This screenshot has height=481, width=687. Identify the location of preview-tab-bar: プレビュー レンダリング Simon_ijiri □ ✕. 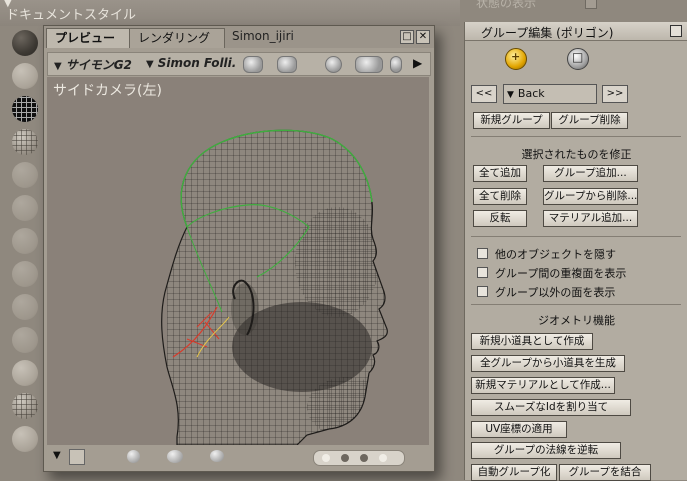
(239, 37).